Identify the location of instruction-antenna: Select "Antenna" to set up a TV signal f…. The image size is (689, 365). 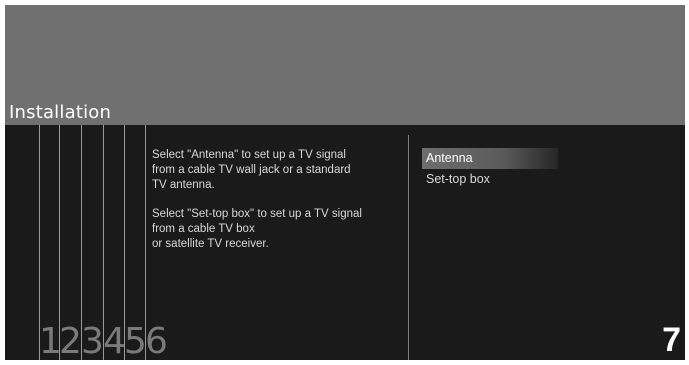
(251, 170).